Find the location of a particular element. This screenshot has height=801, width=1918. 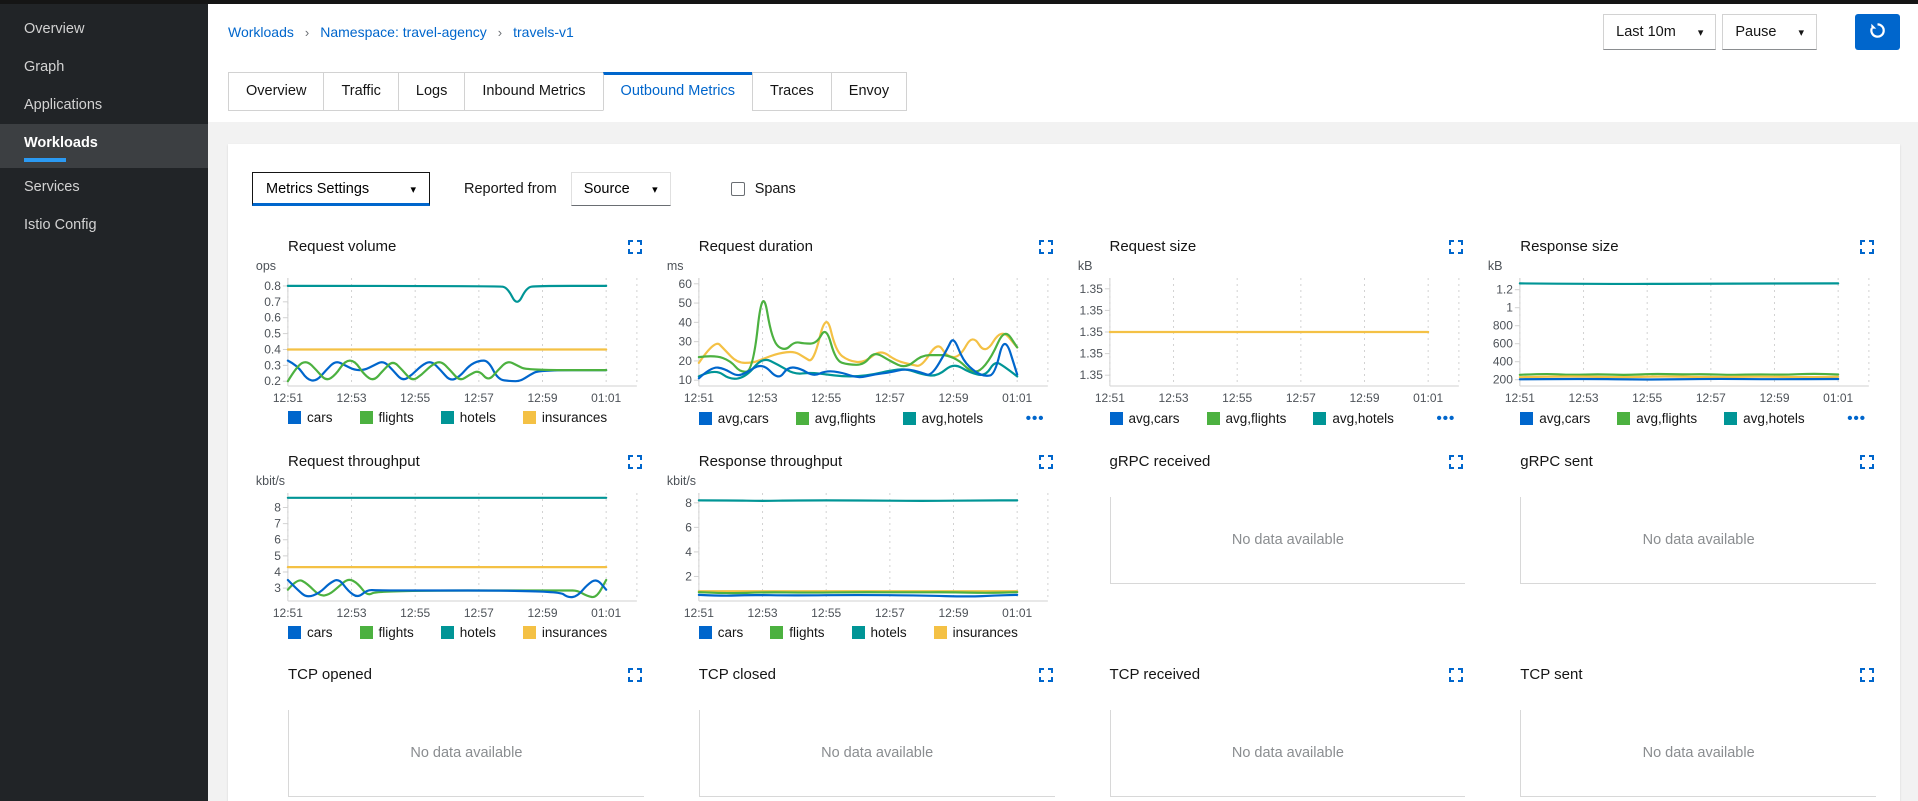

sidebar-item-services: Services is located at coordinates (104, 187).